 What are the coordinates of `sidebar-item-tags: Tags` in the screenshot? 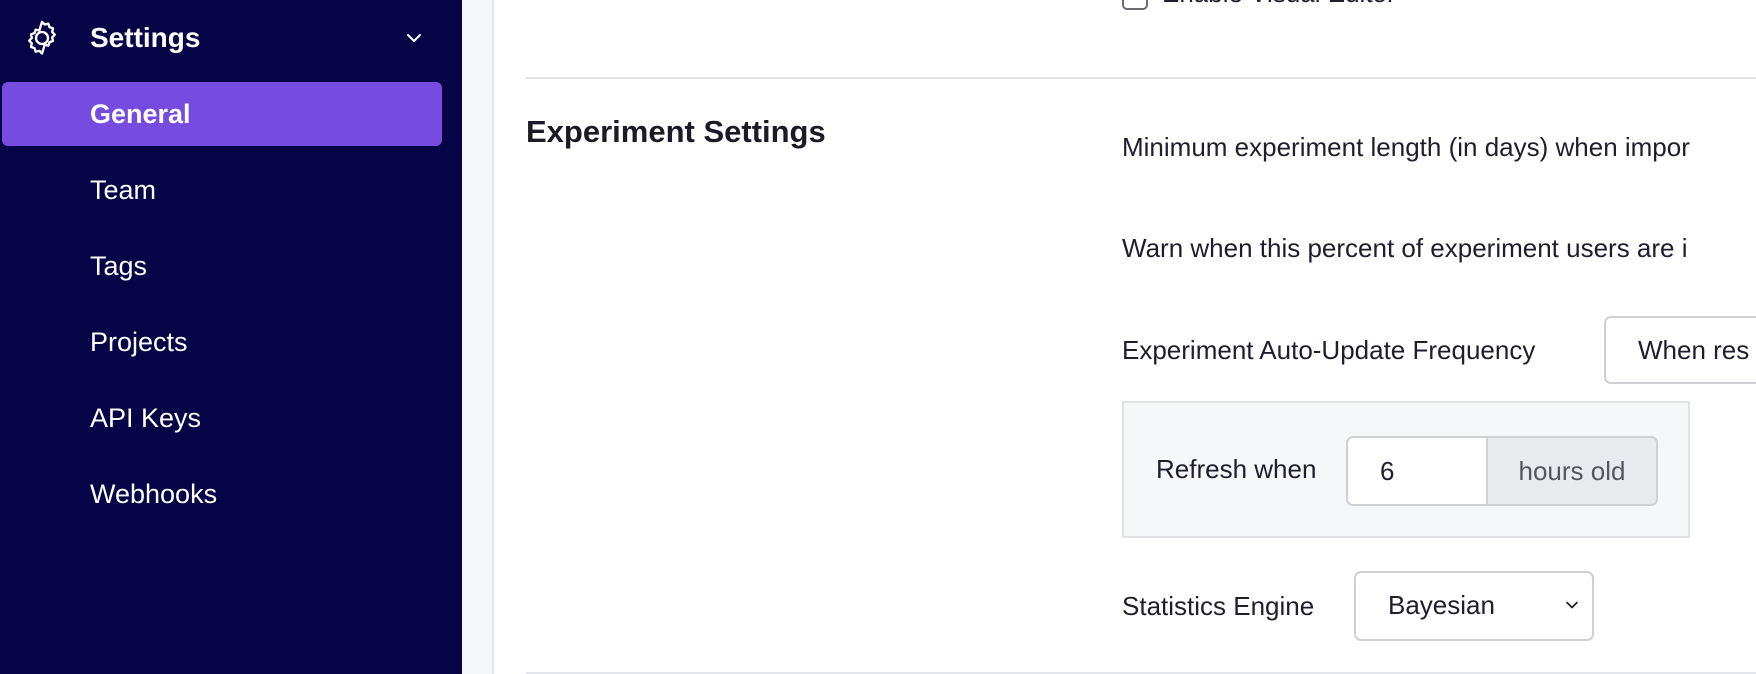 It's located at (222, 266).